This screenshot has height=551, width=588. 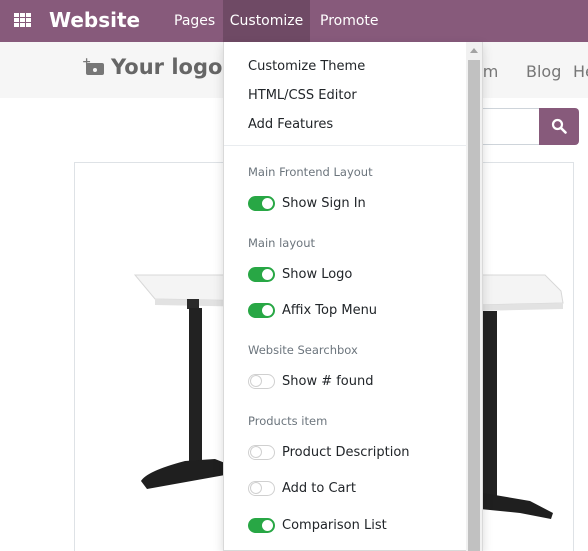 What do you see at coordinates (303, 350) in the screenshot?
I see `section-header-website-searchbox: Website Searchbox` at bounding box center [303, 350].